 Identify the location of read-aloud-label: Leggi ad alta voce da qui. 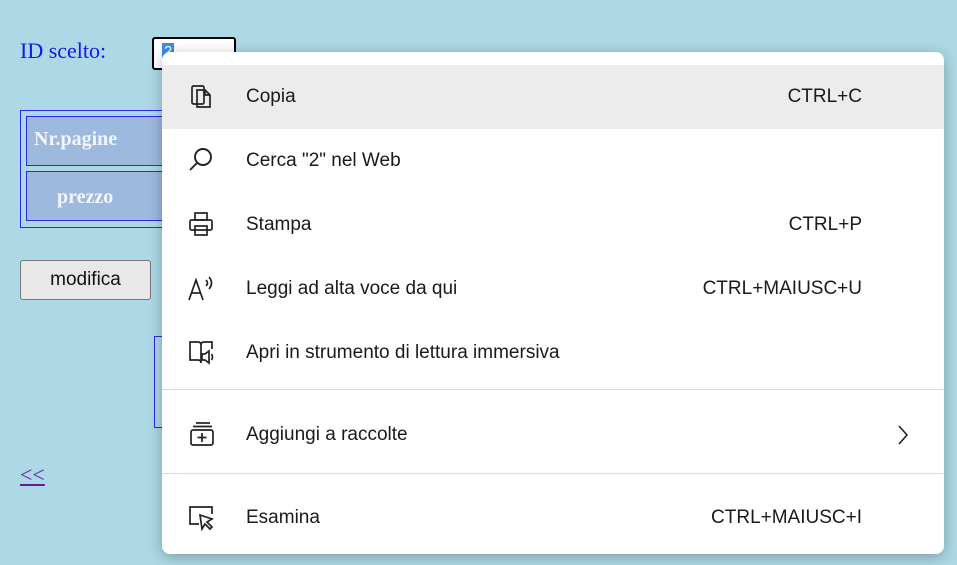
(352, 288).